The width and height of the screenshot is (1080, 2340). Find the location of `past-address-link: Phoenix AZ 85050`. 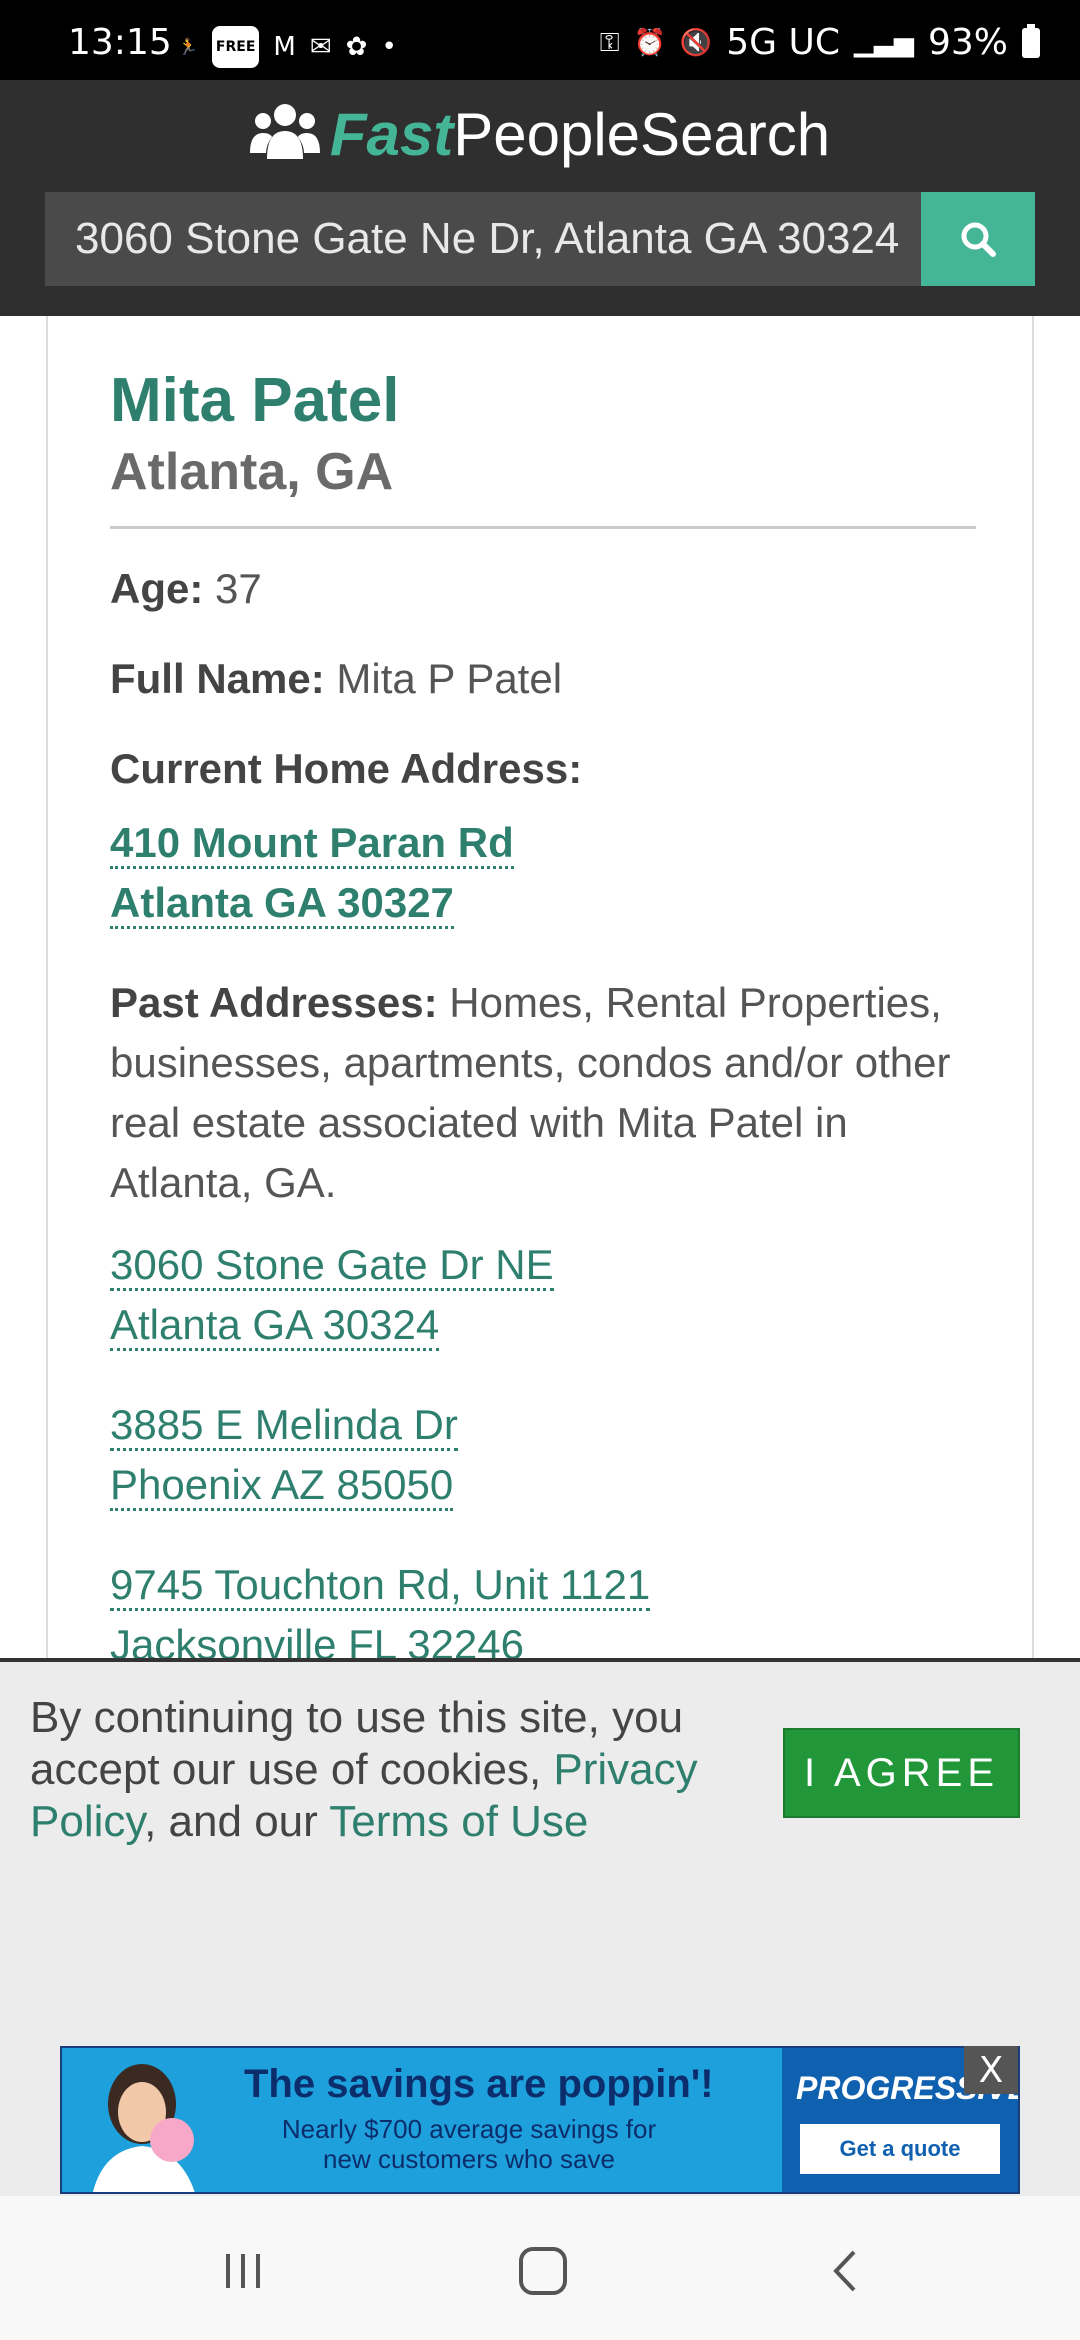

past-address-link: Phoenix AZ 85050 is located at coordinates (543, 1485).